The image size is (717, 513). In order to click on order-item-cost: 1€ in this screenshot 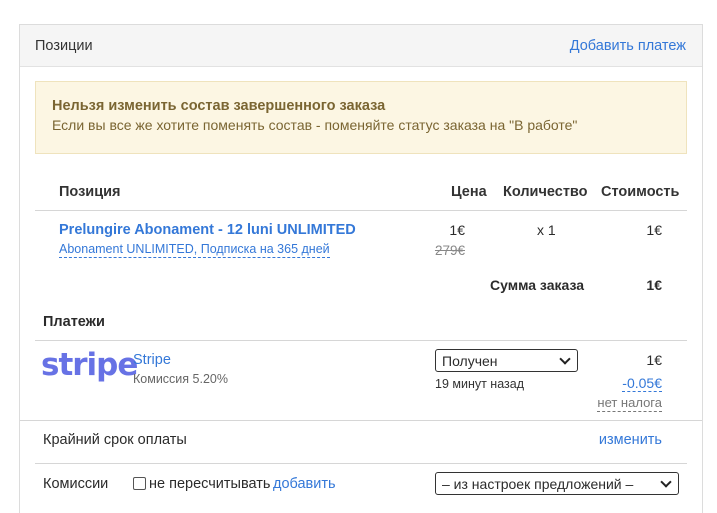, I will do `click(654, 230)`.